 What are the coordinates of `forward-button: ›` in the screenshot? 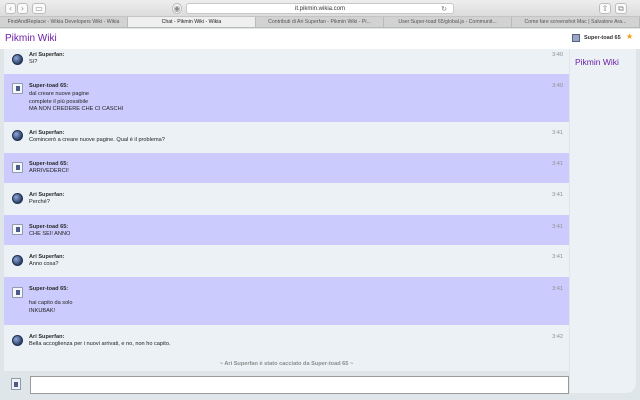 It's located at (22, 8).